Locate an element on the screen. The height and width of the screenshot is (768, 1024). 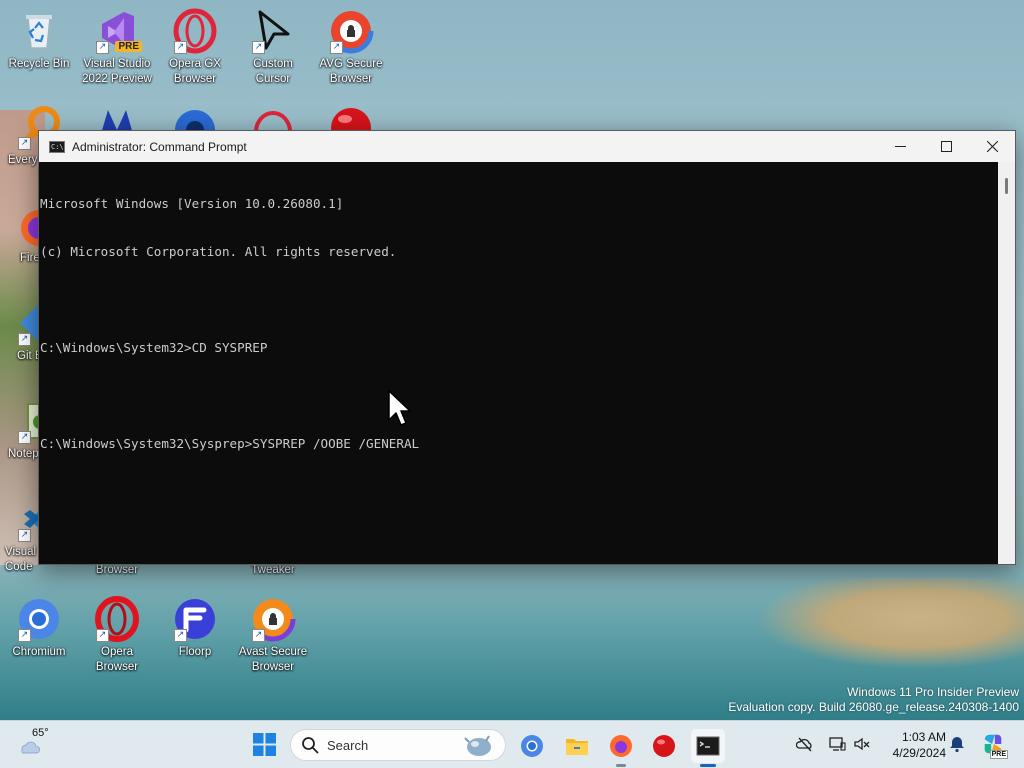
desktop-icon-label: Avast Secure Browser is located at coordinates (273, 659).